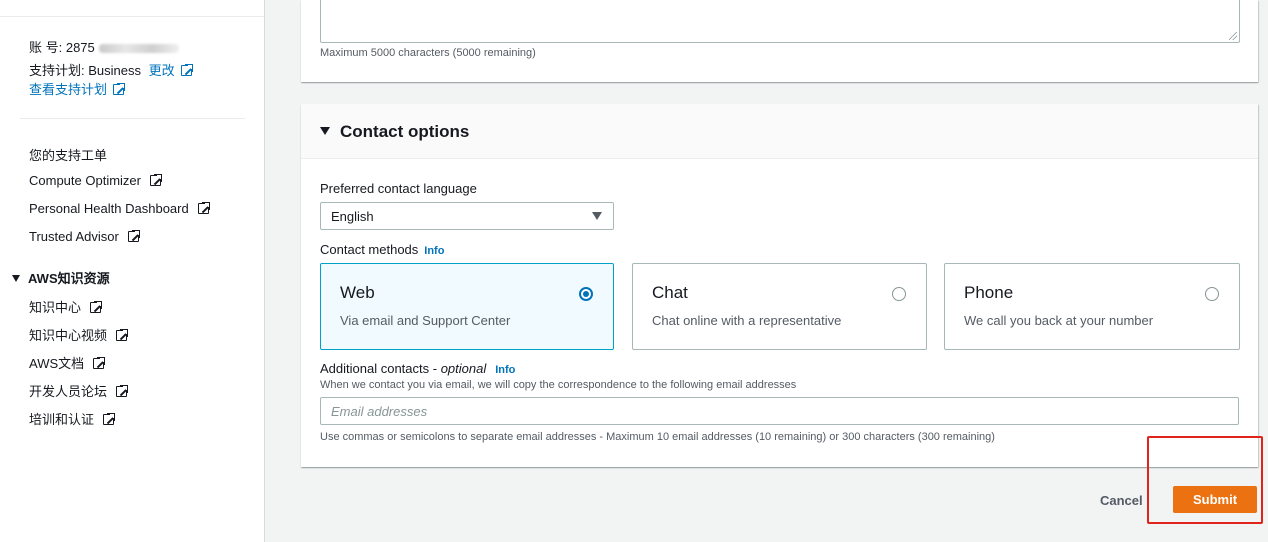  I want to click on sidebar-divider-top, so click(132, 16).